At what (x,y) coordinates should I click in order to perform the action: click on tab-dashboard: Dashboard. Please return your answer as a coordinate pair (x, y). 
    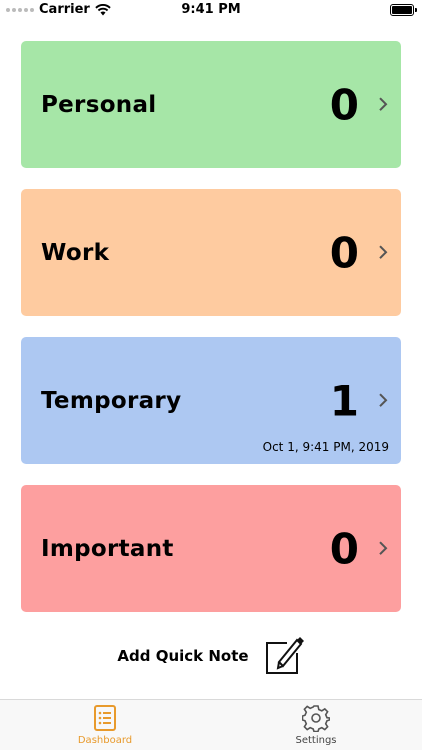
    Looking at the image, I should click on (105, 725).